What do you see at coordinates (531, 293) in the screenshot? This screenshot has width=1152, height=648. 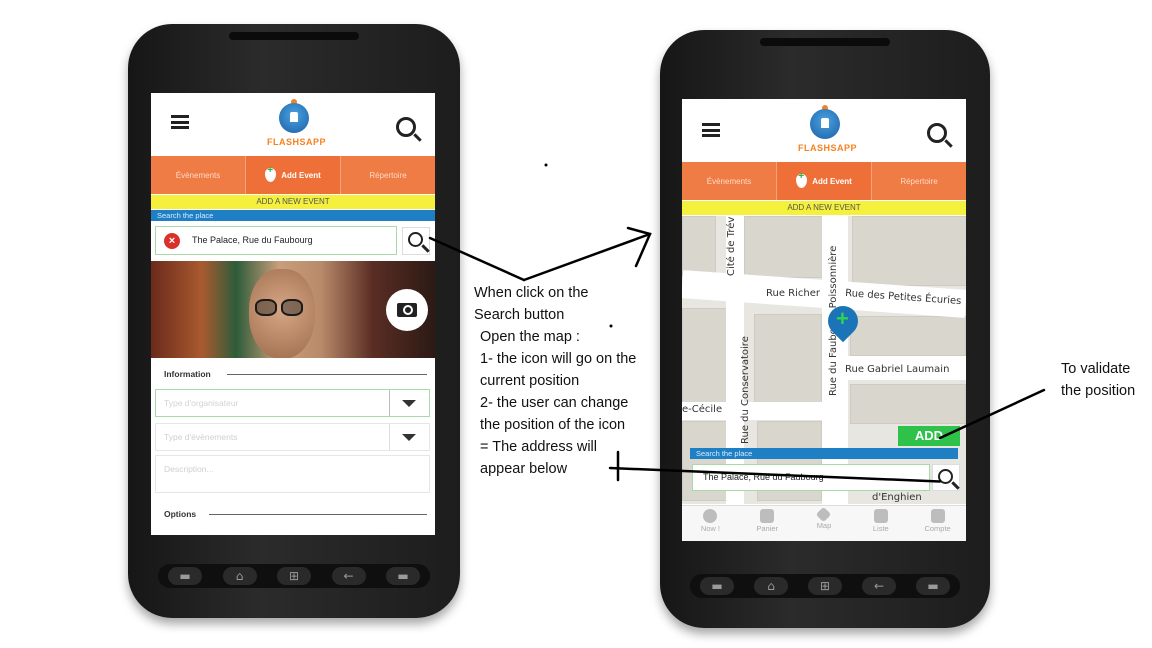 I see `note-line: When click on the` at bounding box center [531, 293].